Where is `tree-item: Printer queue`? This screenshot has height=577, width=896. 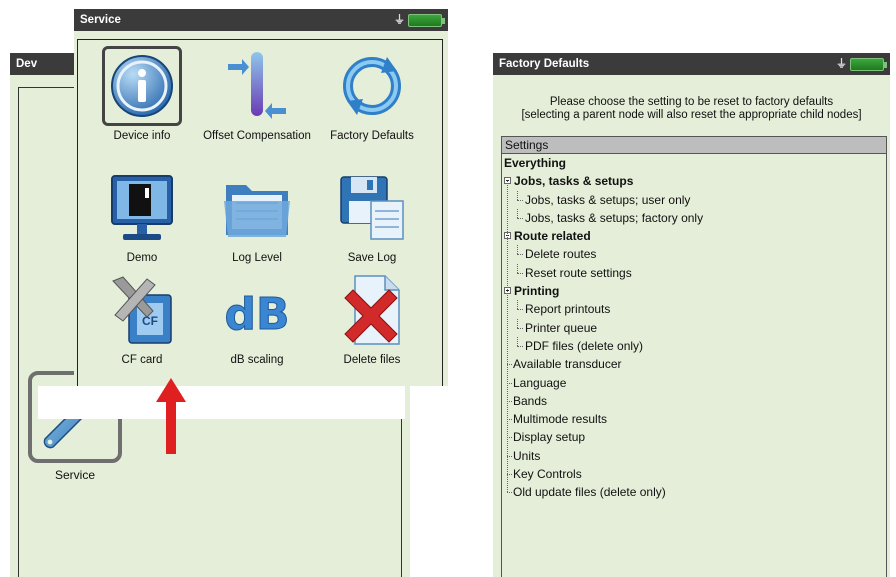
tree-item: Printer queue is located at coordinates (694, 327).